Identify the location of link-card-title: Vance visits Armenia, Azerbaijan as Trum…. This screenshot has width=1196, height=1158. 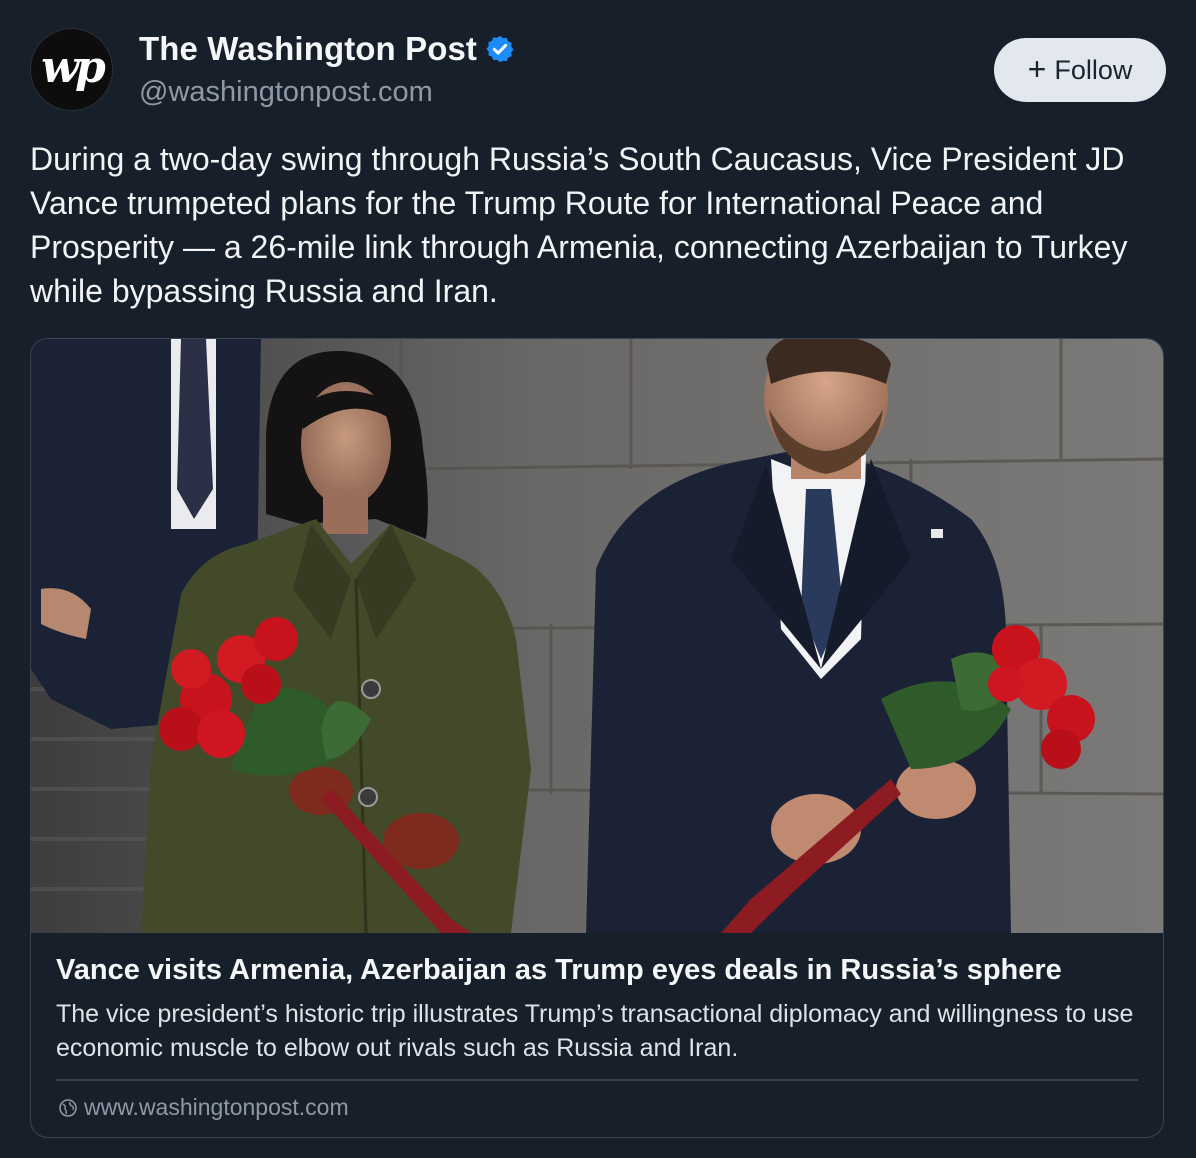
(597, 970).